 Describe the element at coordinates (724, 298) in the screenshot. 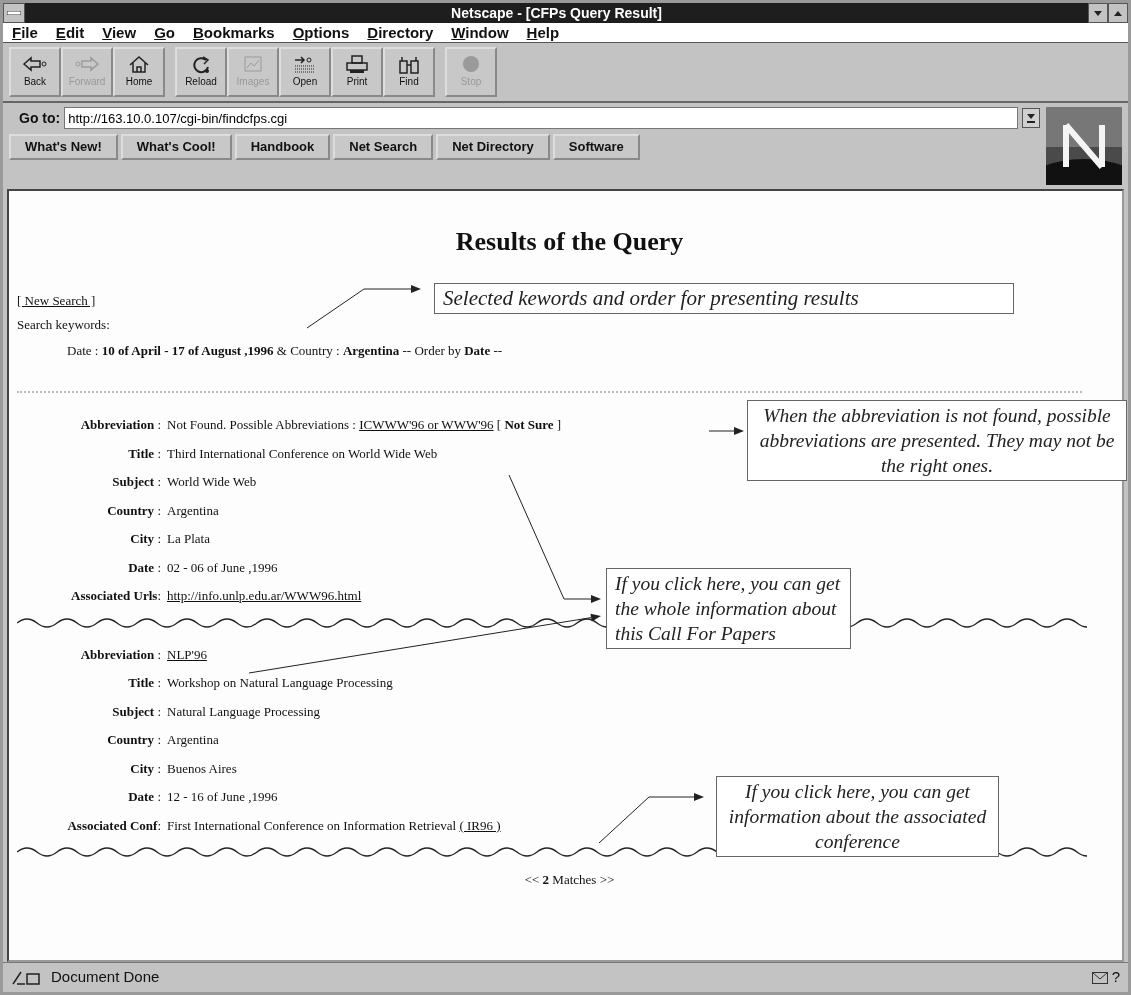

I see `callout-note: Selected kewords and order for presenting results` at that location.